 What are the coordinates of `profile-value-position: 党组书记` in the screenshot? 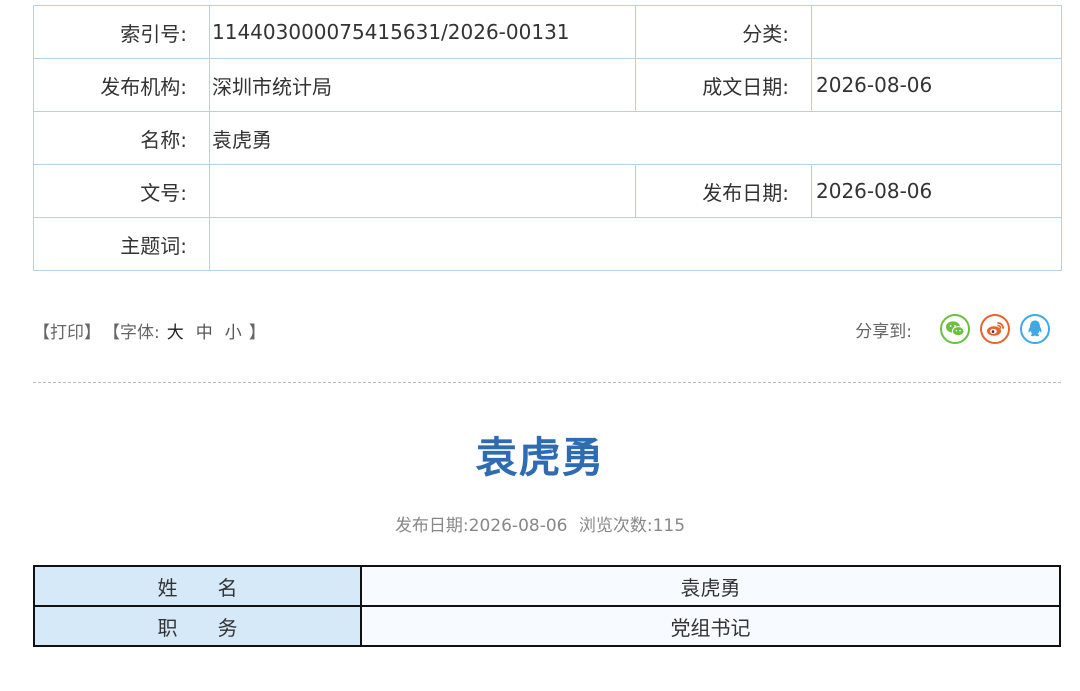 It's located at (710, 626).